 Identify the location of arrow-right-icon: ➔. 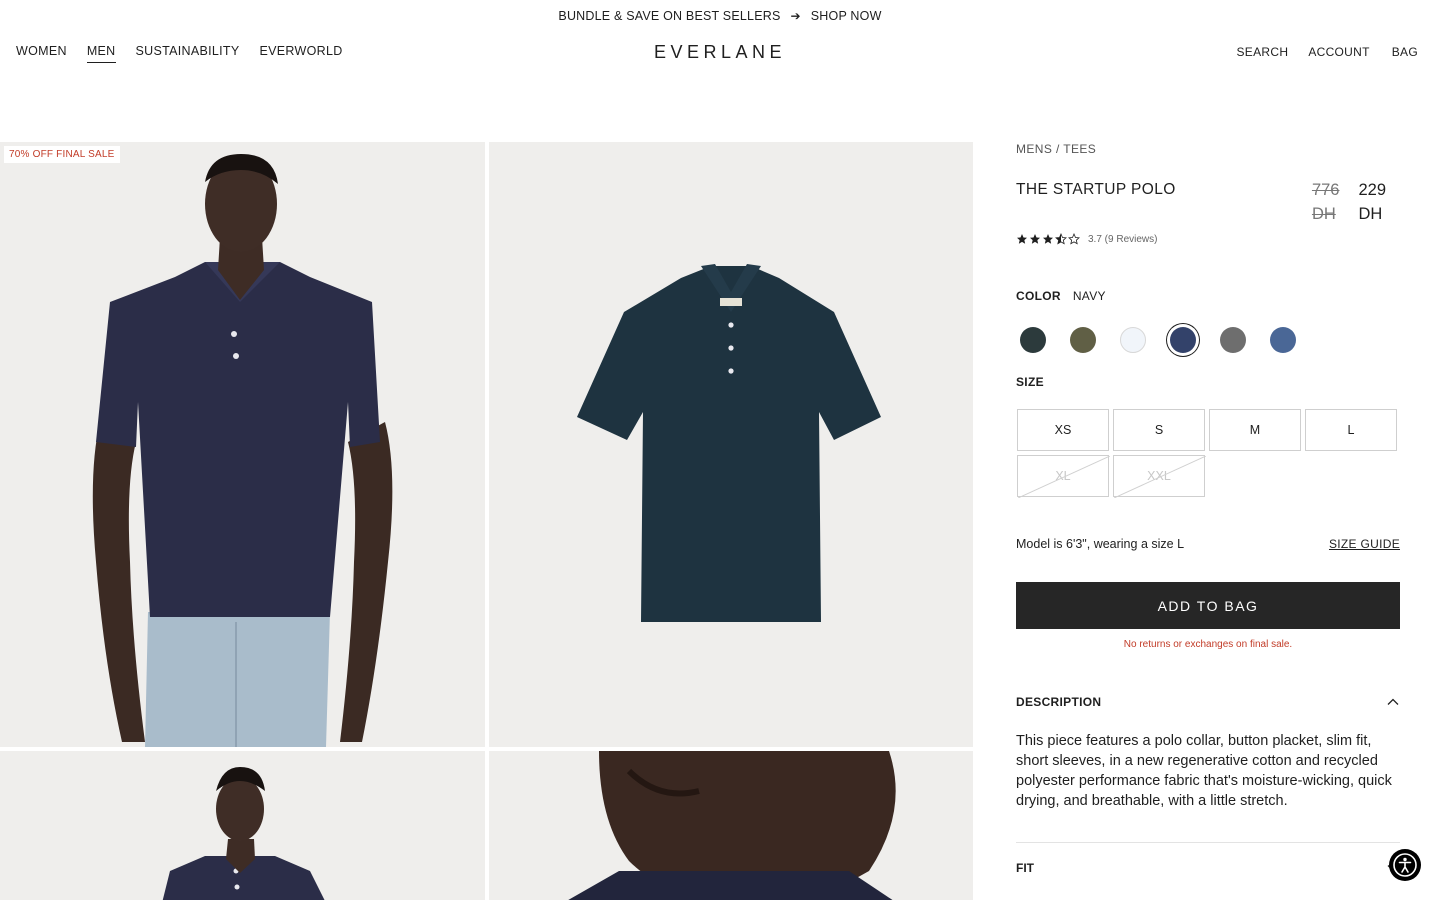
(795, 16).